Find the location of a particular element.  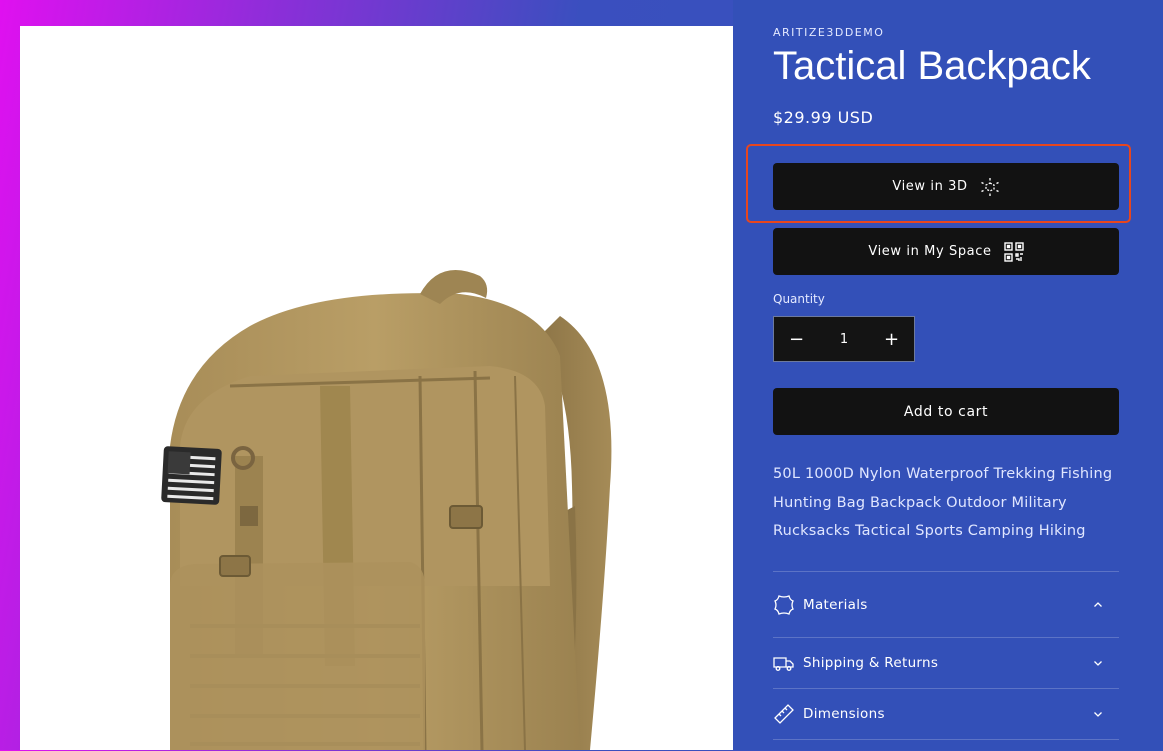

accordion-materials: Materials is located at coordinates (946, 604).